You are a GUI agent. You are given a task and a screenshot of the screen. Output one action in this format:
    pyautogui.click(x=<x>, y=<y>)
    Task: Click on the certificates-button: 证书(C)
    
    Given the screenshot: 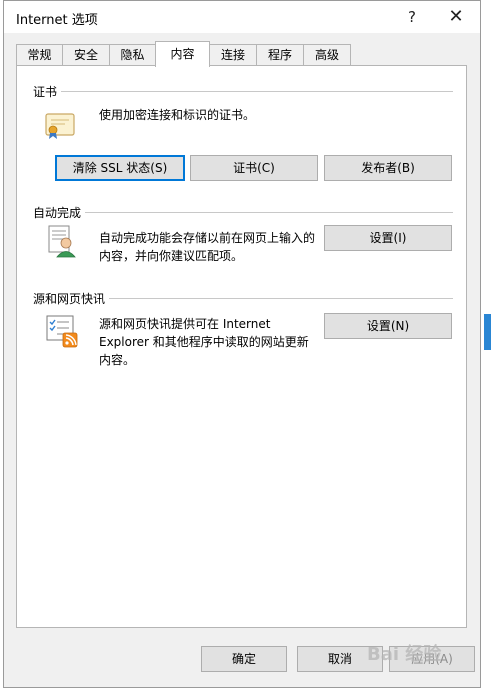 What is the action you would take?
    pyautogui.click(x=254, y=168)
    